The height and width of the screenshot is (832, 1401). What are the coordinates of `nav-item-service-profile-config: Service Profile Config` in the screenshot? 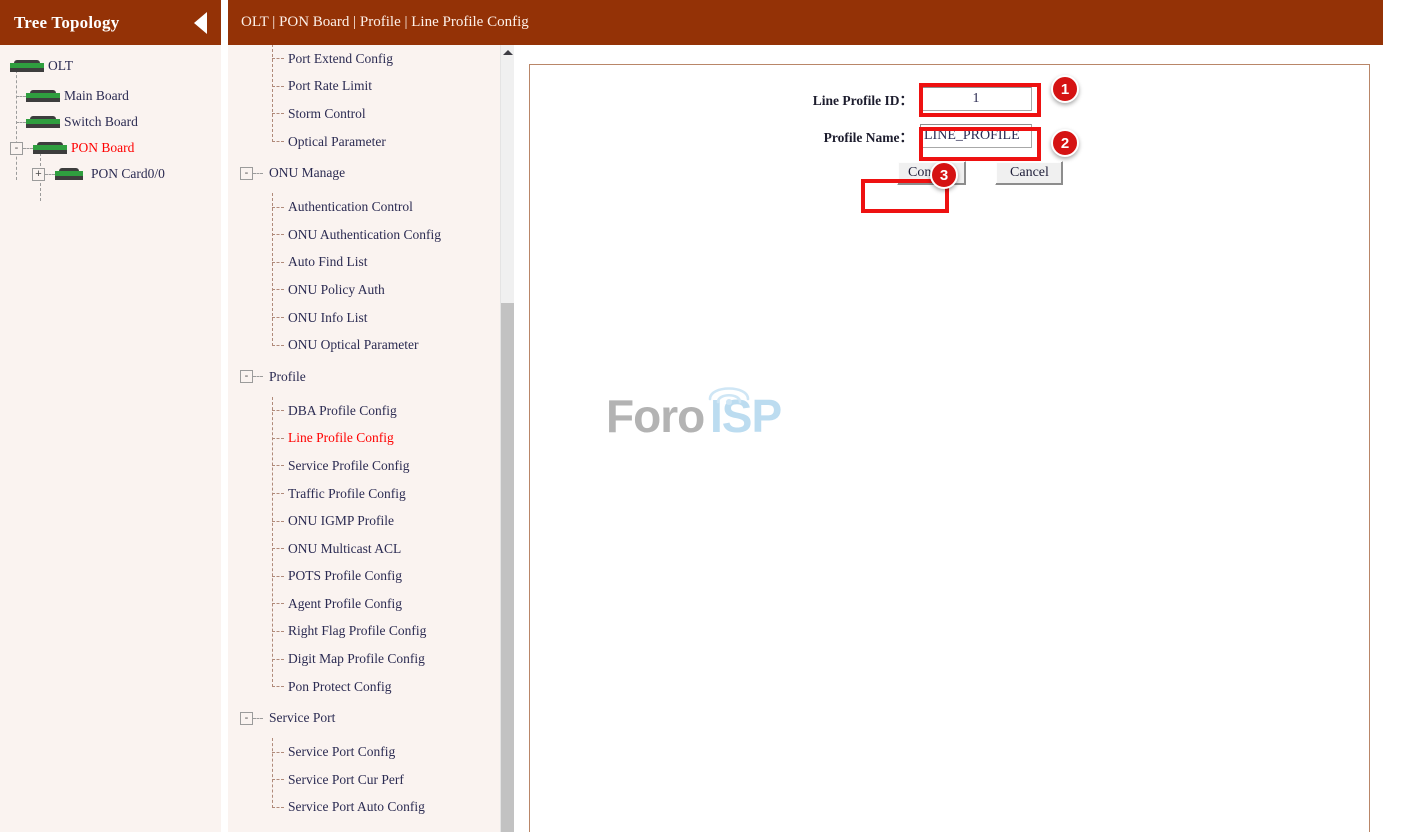 It's located at (386, 466).